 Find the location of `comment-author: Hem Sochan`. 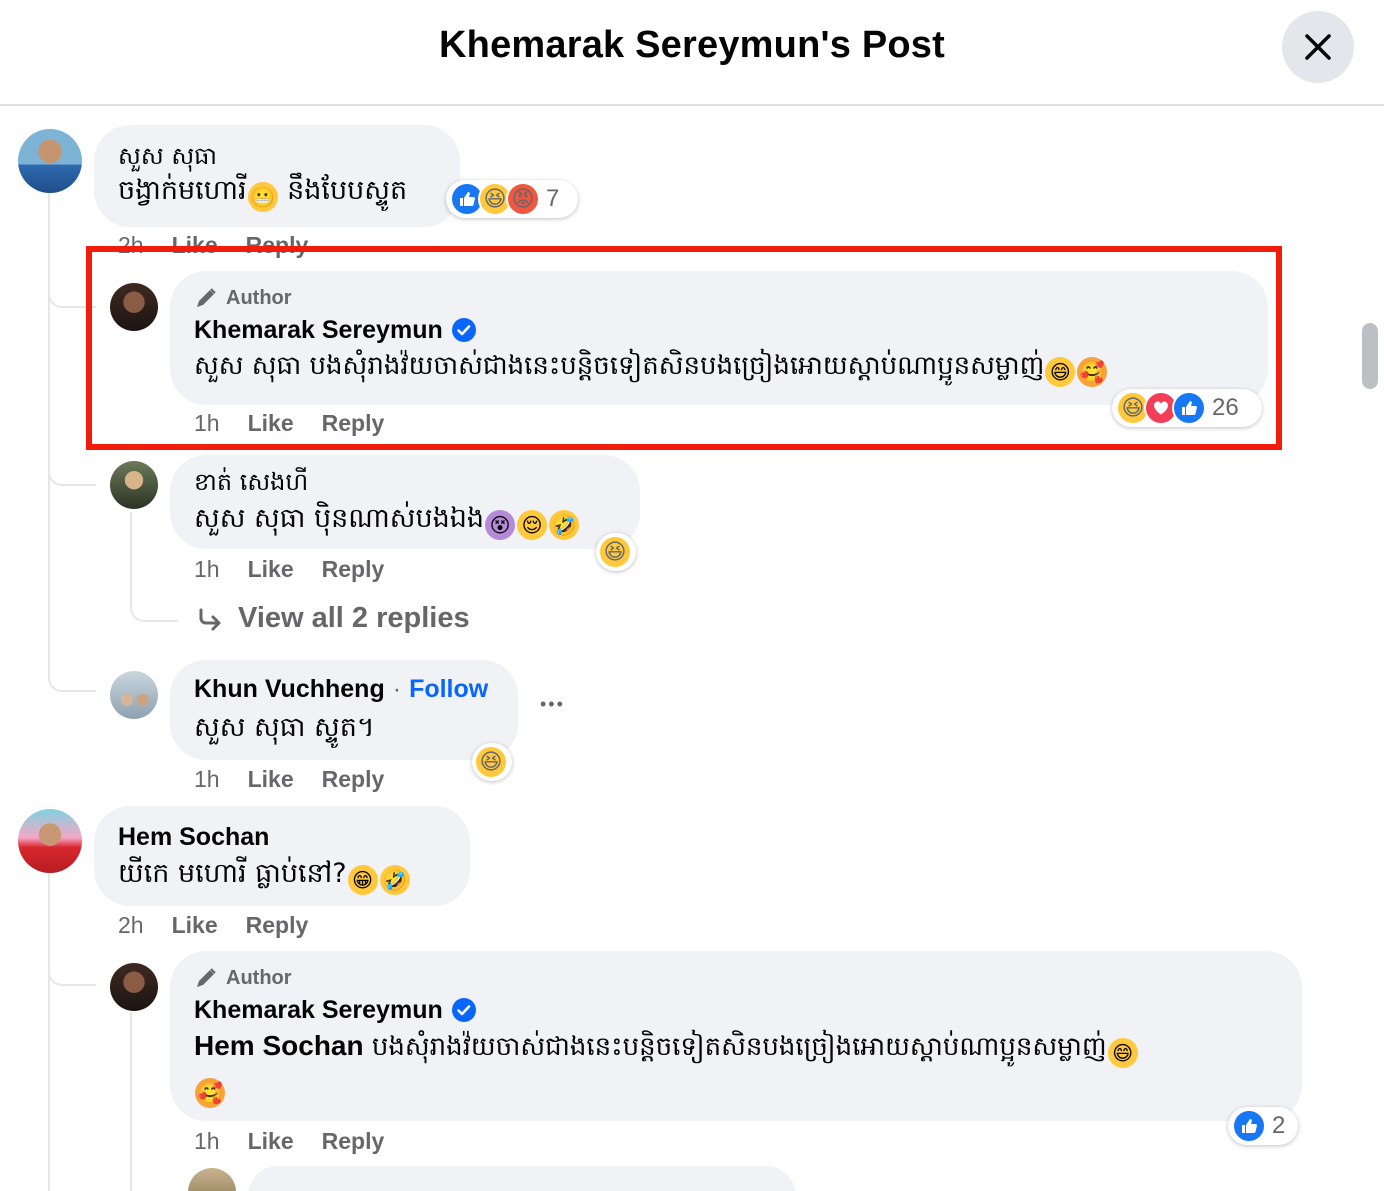

comment-author: Hem Sochan is located at coordinates (282, 837).